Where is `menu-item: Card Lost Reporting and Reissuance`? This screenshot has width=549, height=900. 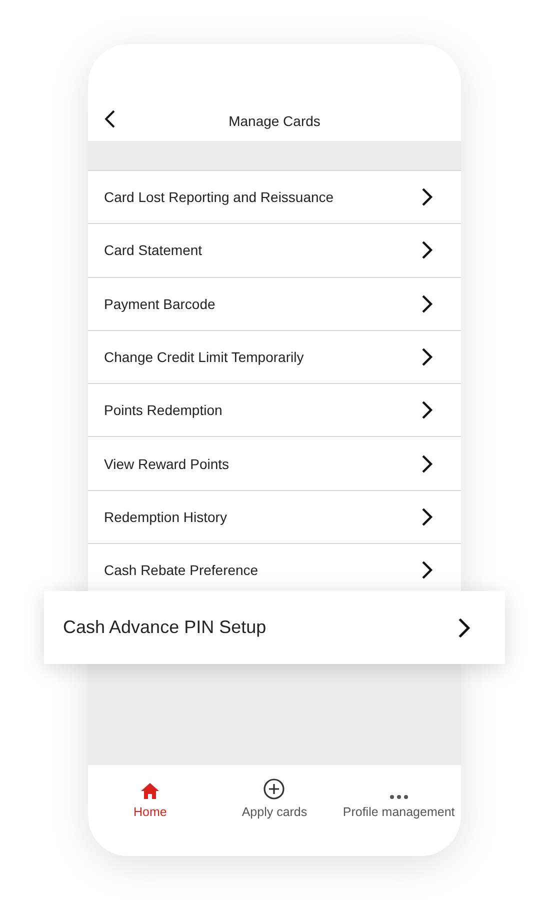 menu-item: Card Lost Reporting and Reissuance is located at coordinates (274, 197).